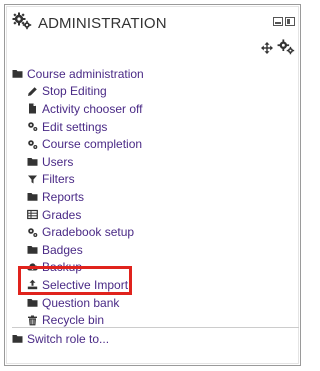  Describe the element at coordinates (155, 250) in the screenshot. I see `tree-item-badges: Badges` at that location.